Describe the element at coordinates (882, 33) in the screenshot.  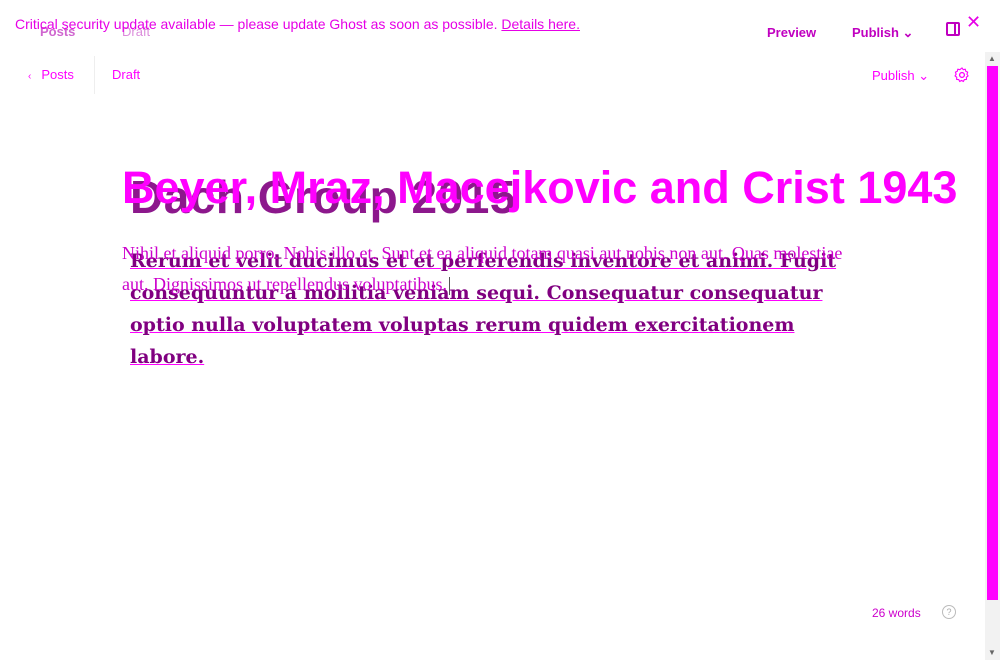
I see `background-publish-button: Publish ⌄` at that location.